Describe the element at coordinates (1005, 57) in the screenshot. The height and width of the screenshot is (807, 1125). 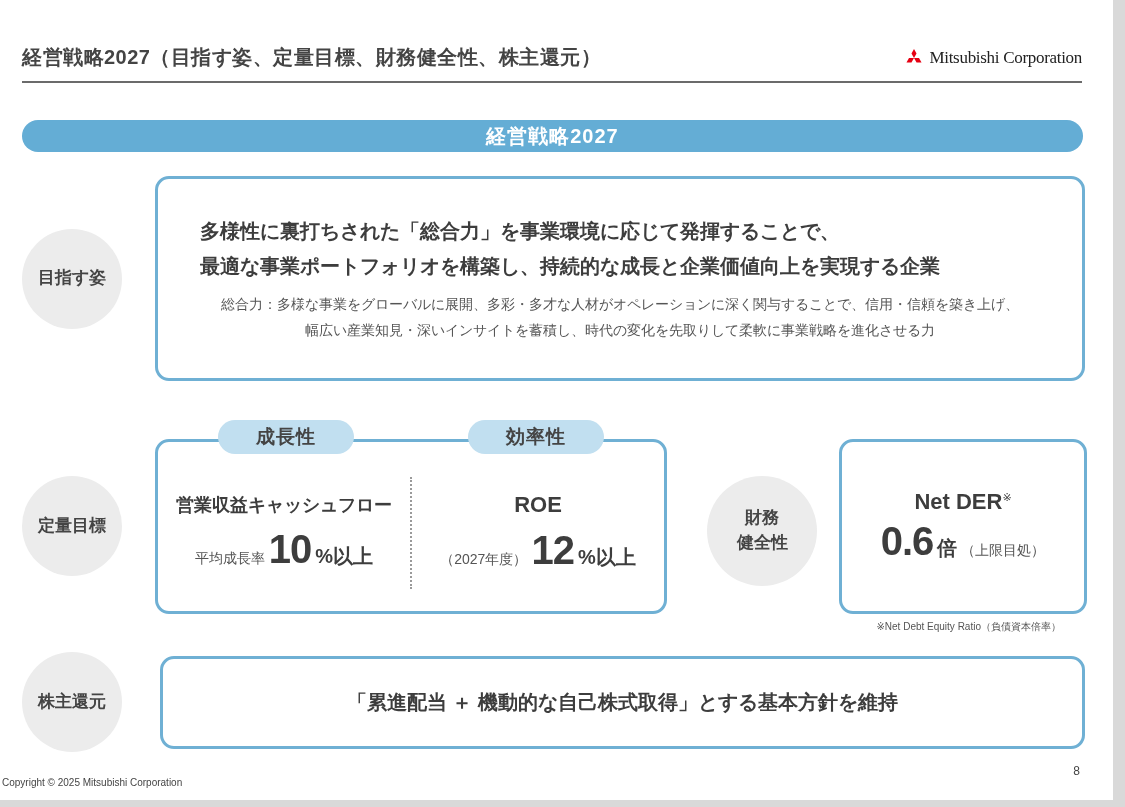
I see `logo-text: Mitsubishi Corporation` at that location.